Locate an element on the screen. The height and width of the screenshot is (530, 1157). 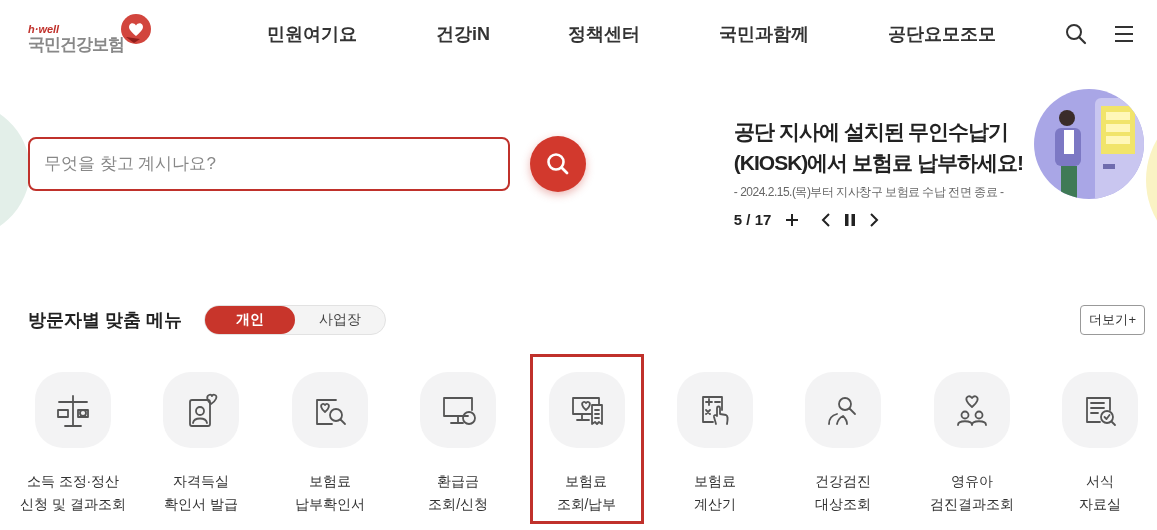
nav-link: 건강iN is located at coordinates (462, 34).